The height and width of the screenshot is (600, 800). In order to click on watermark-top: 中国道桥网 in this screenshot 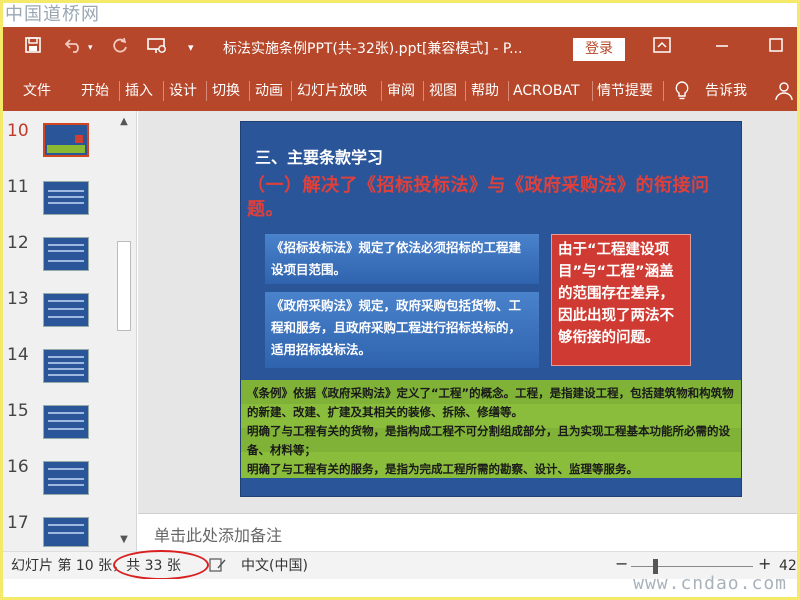, I will do `click(52, 14)`.